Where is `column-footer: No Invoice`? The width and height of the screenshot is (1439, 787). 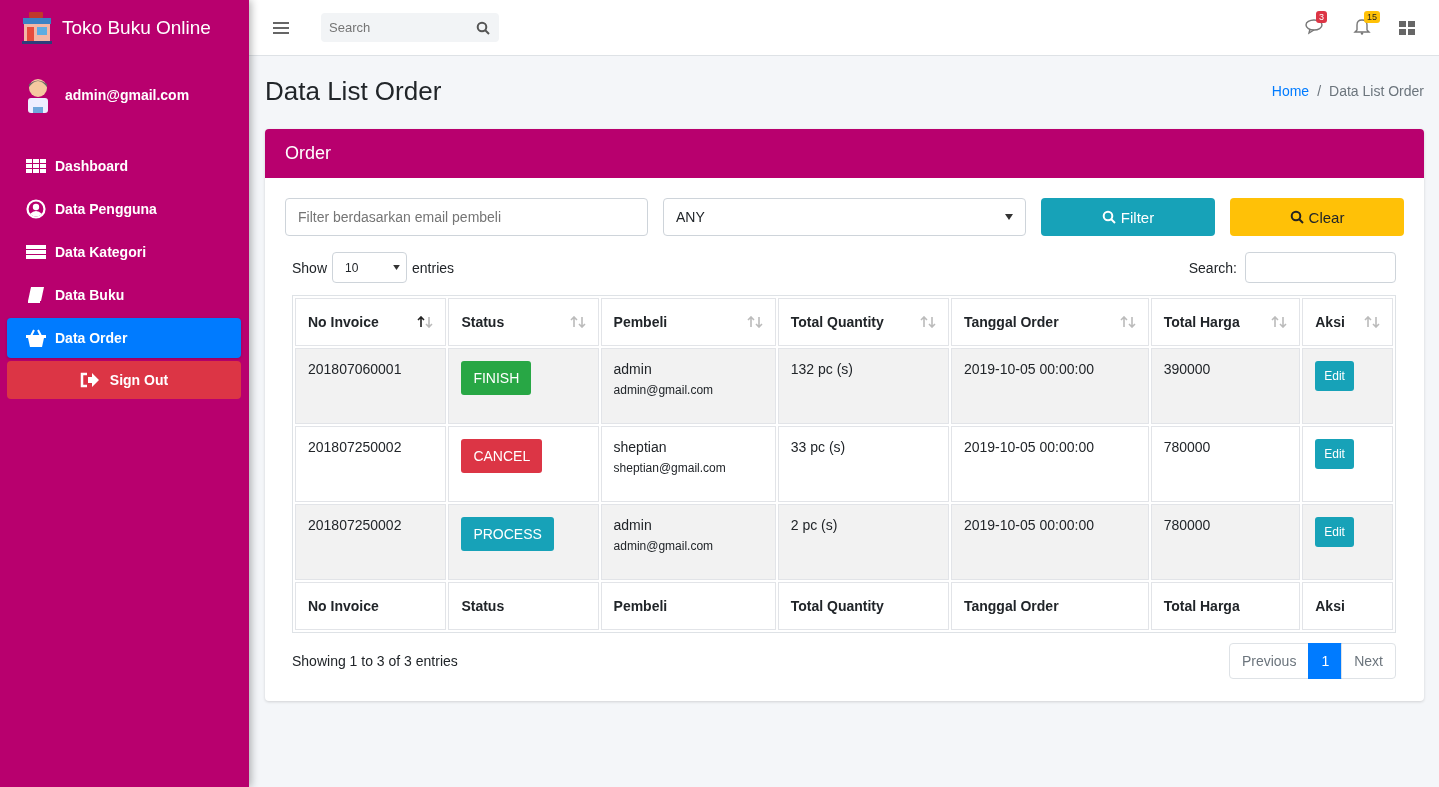 column-footer: No Invoice is located at coordinates (371, 606).